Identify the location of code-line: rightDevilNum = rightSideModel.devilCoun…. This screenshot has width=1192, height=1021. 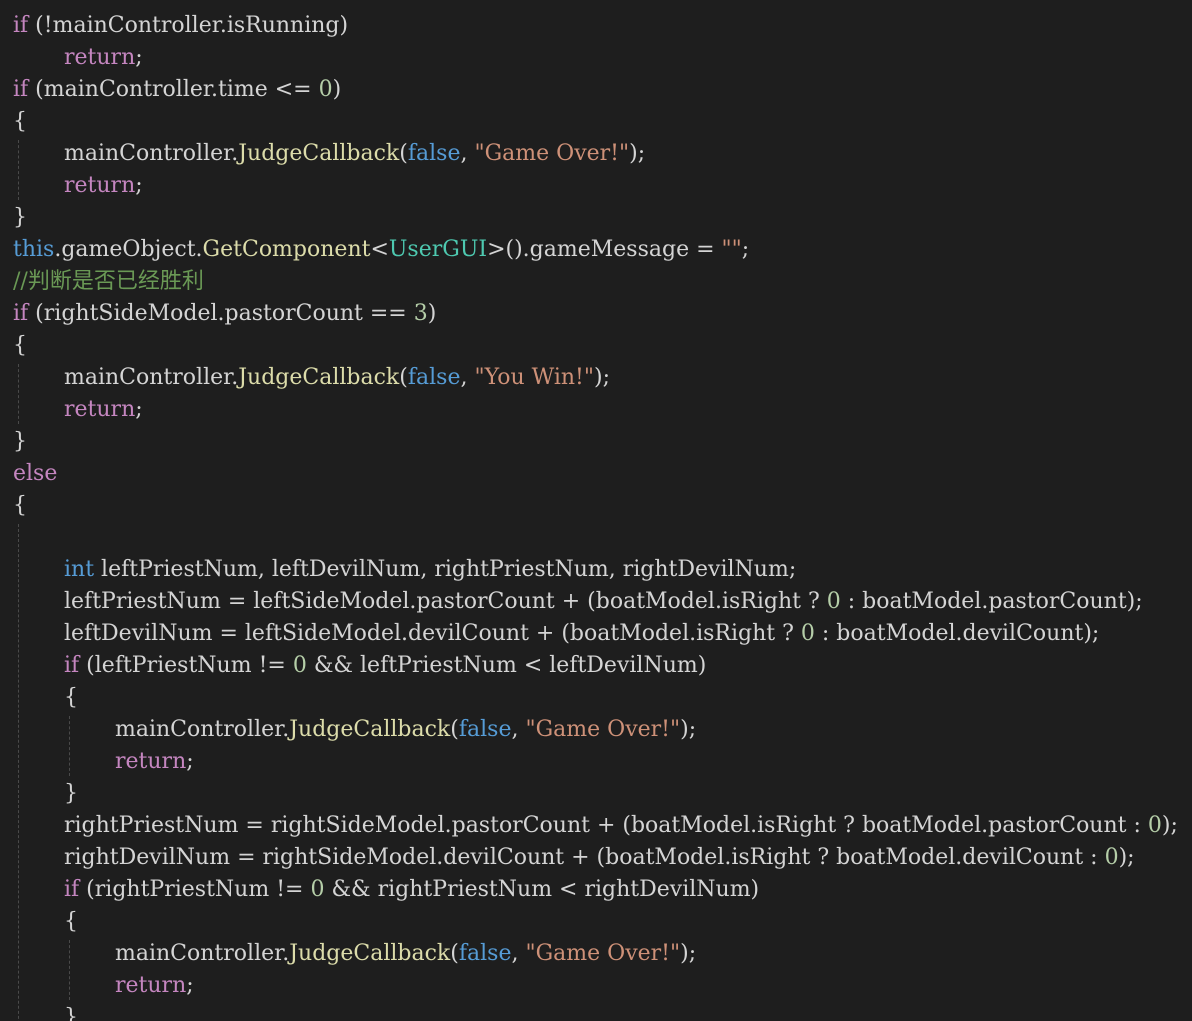
(599, 858).